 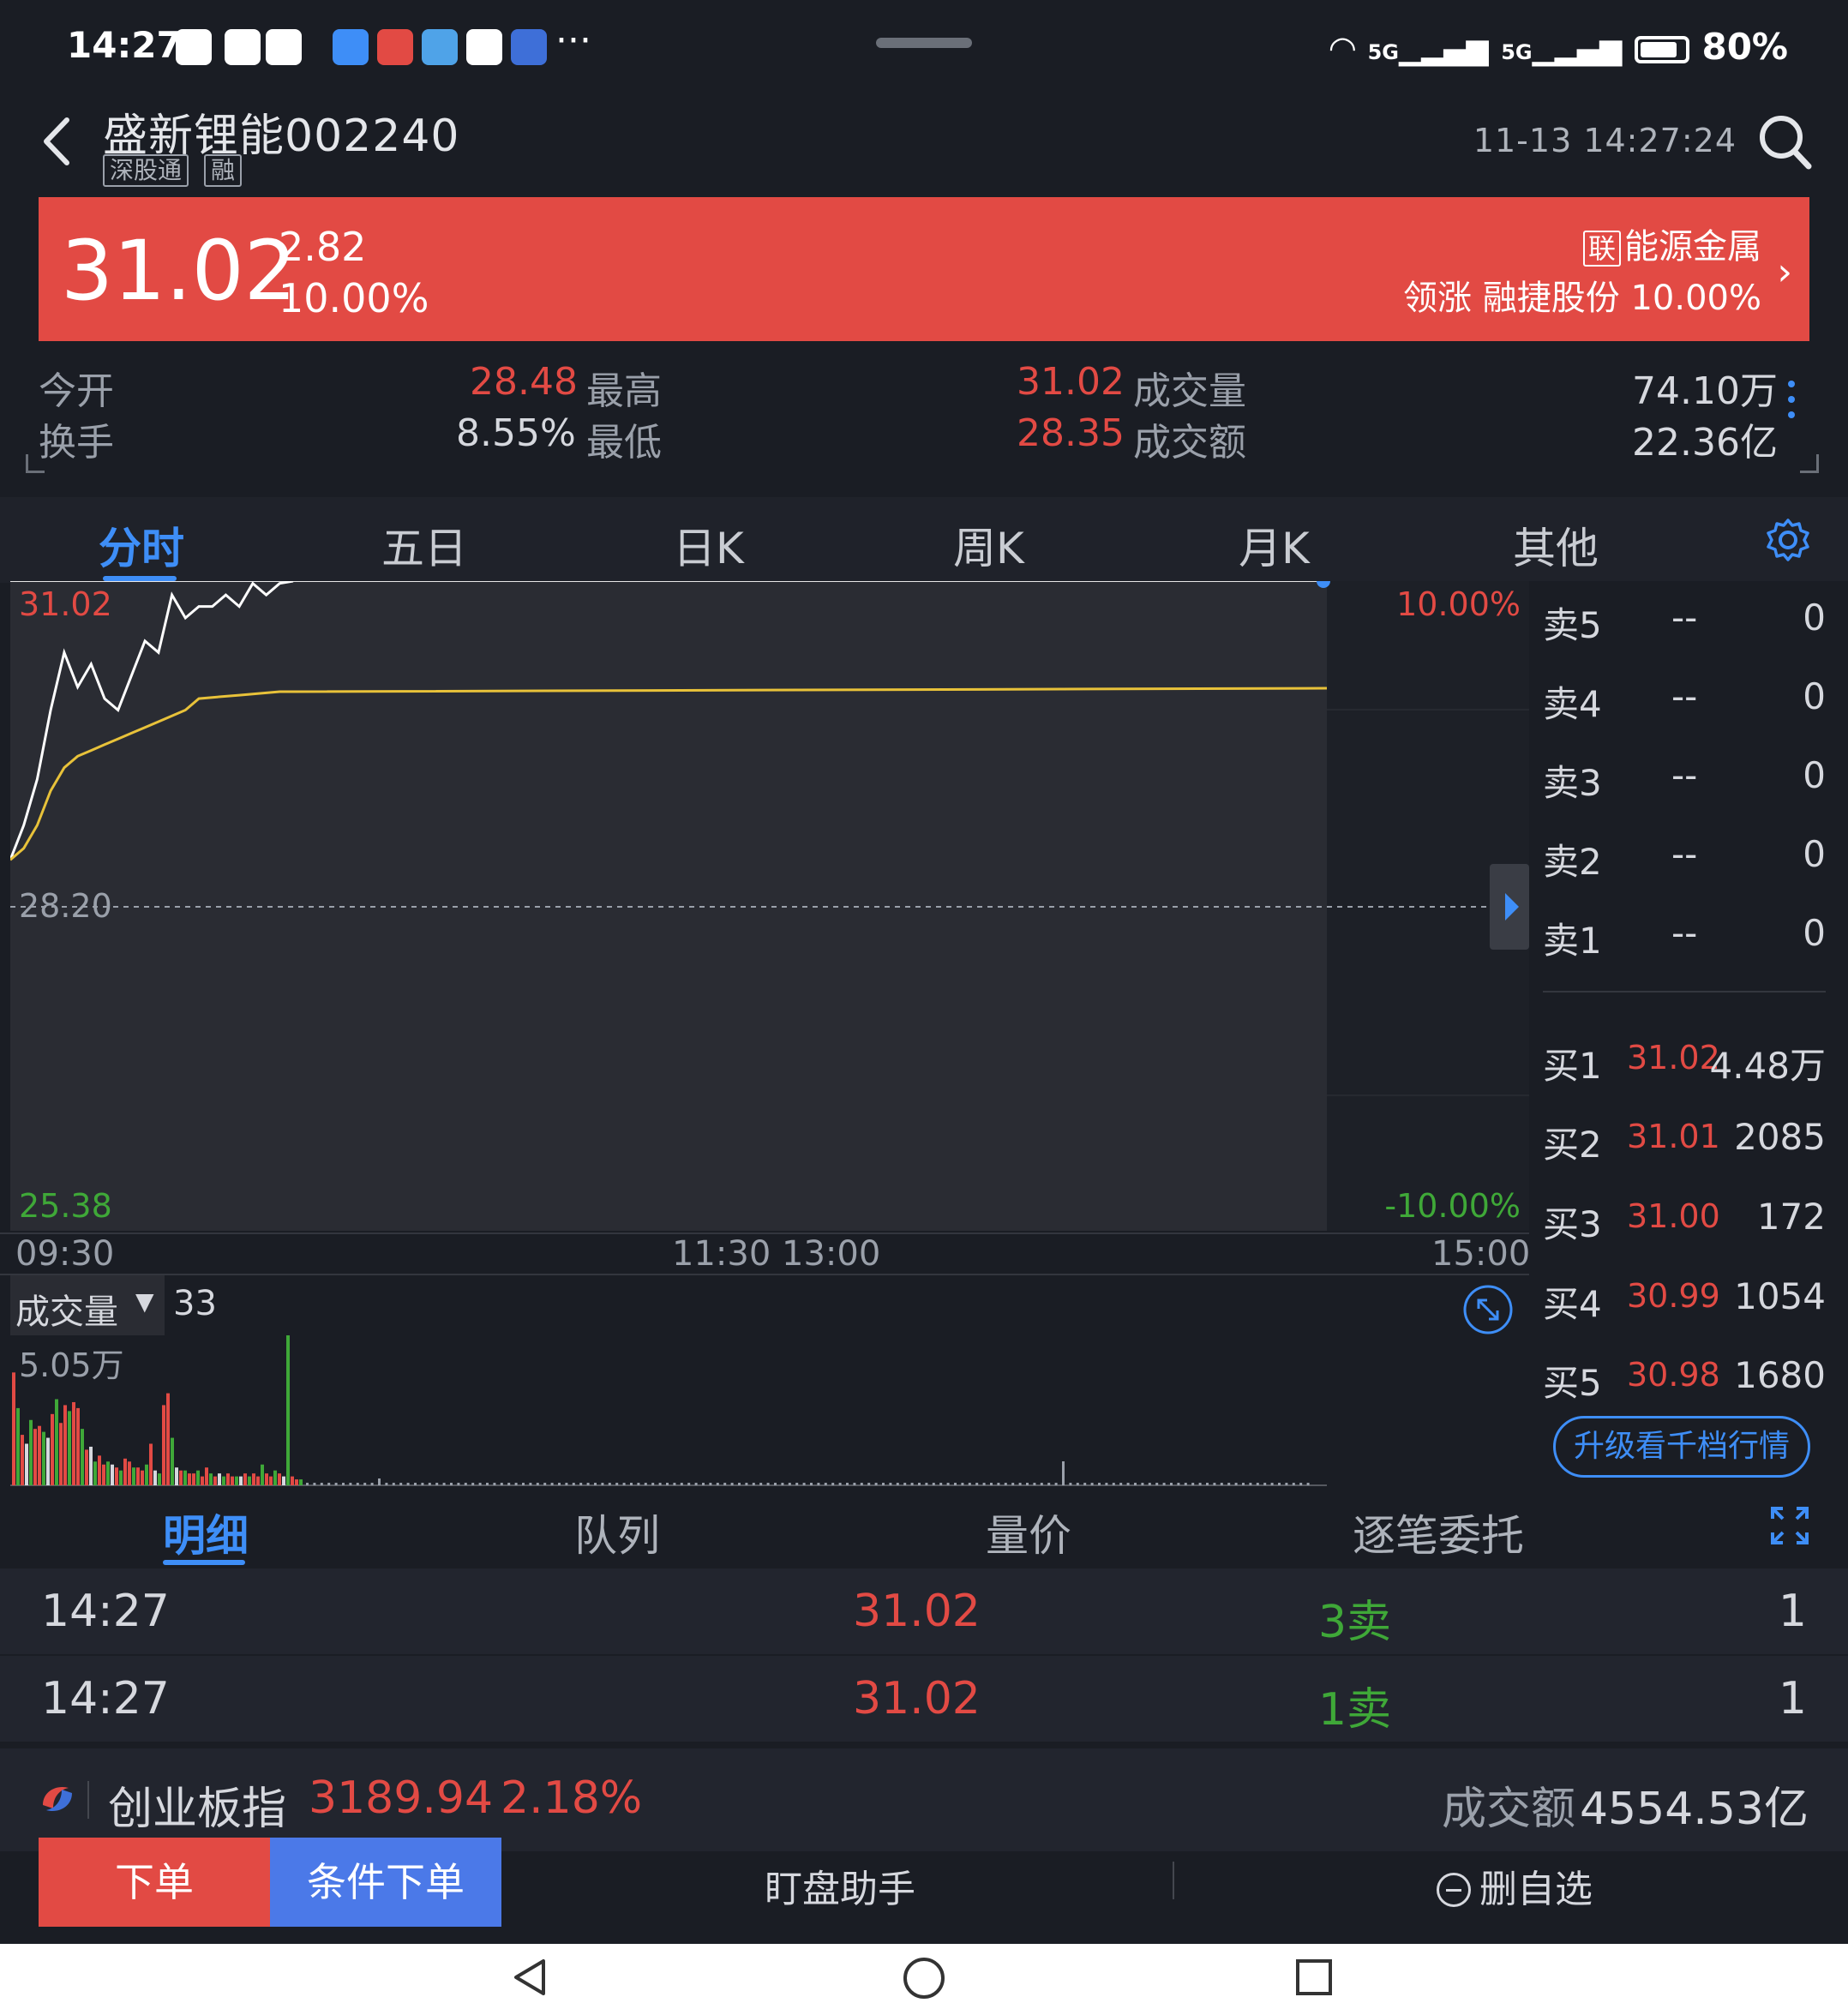 I want to click on chevron-right-icon: ›, so click(x=1785, y=272).